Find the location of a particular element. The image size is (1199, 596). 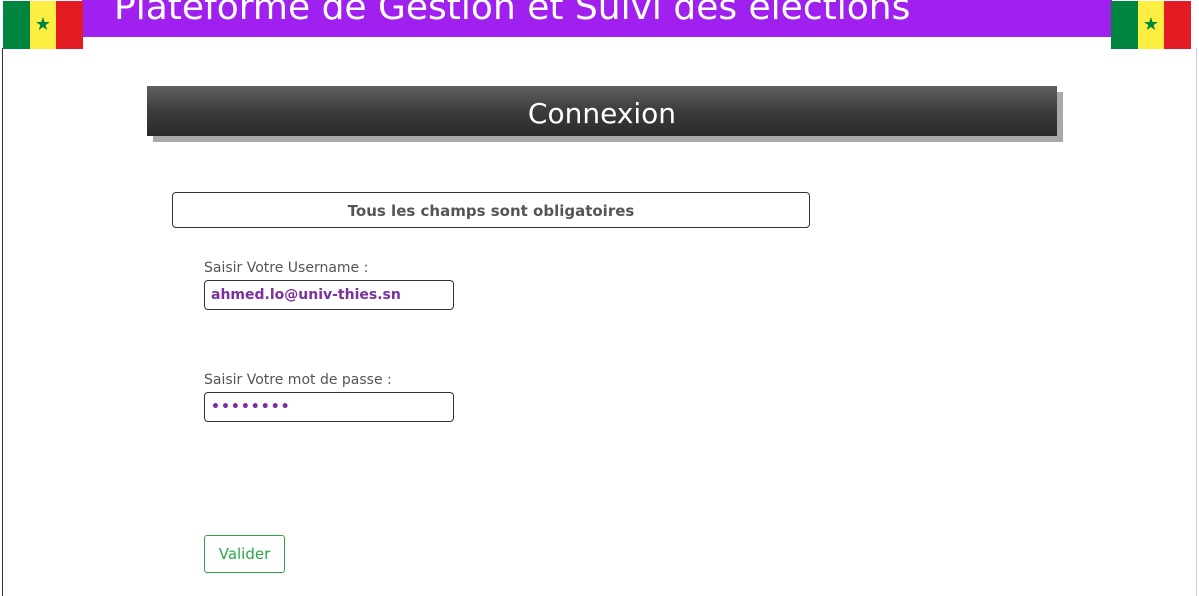

password-input is located at coordinates (329, 407).